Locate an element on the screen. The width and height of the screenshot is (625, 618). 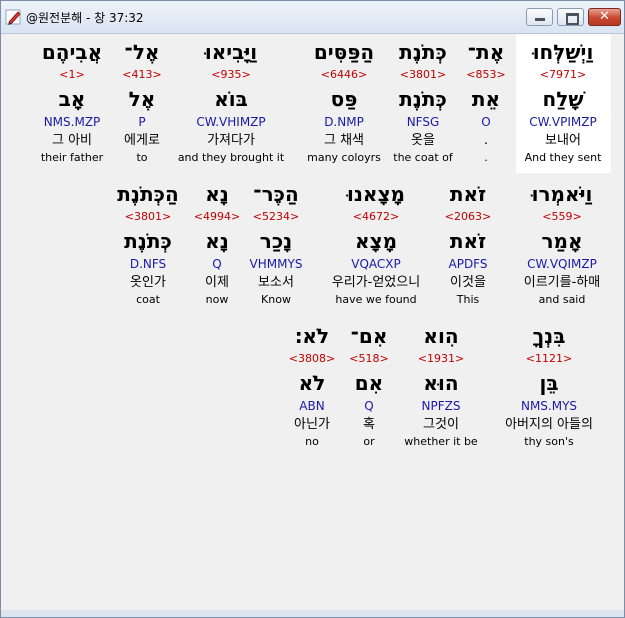
minimize-icon is located at coordinates (540, 19).